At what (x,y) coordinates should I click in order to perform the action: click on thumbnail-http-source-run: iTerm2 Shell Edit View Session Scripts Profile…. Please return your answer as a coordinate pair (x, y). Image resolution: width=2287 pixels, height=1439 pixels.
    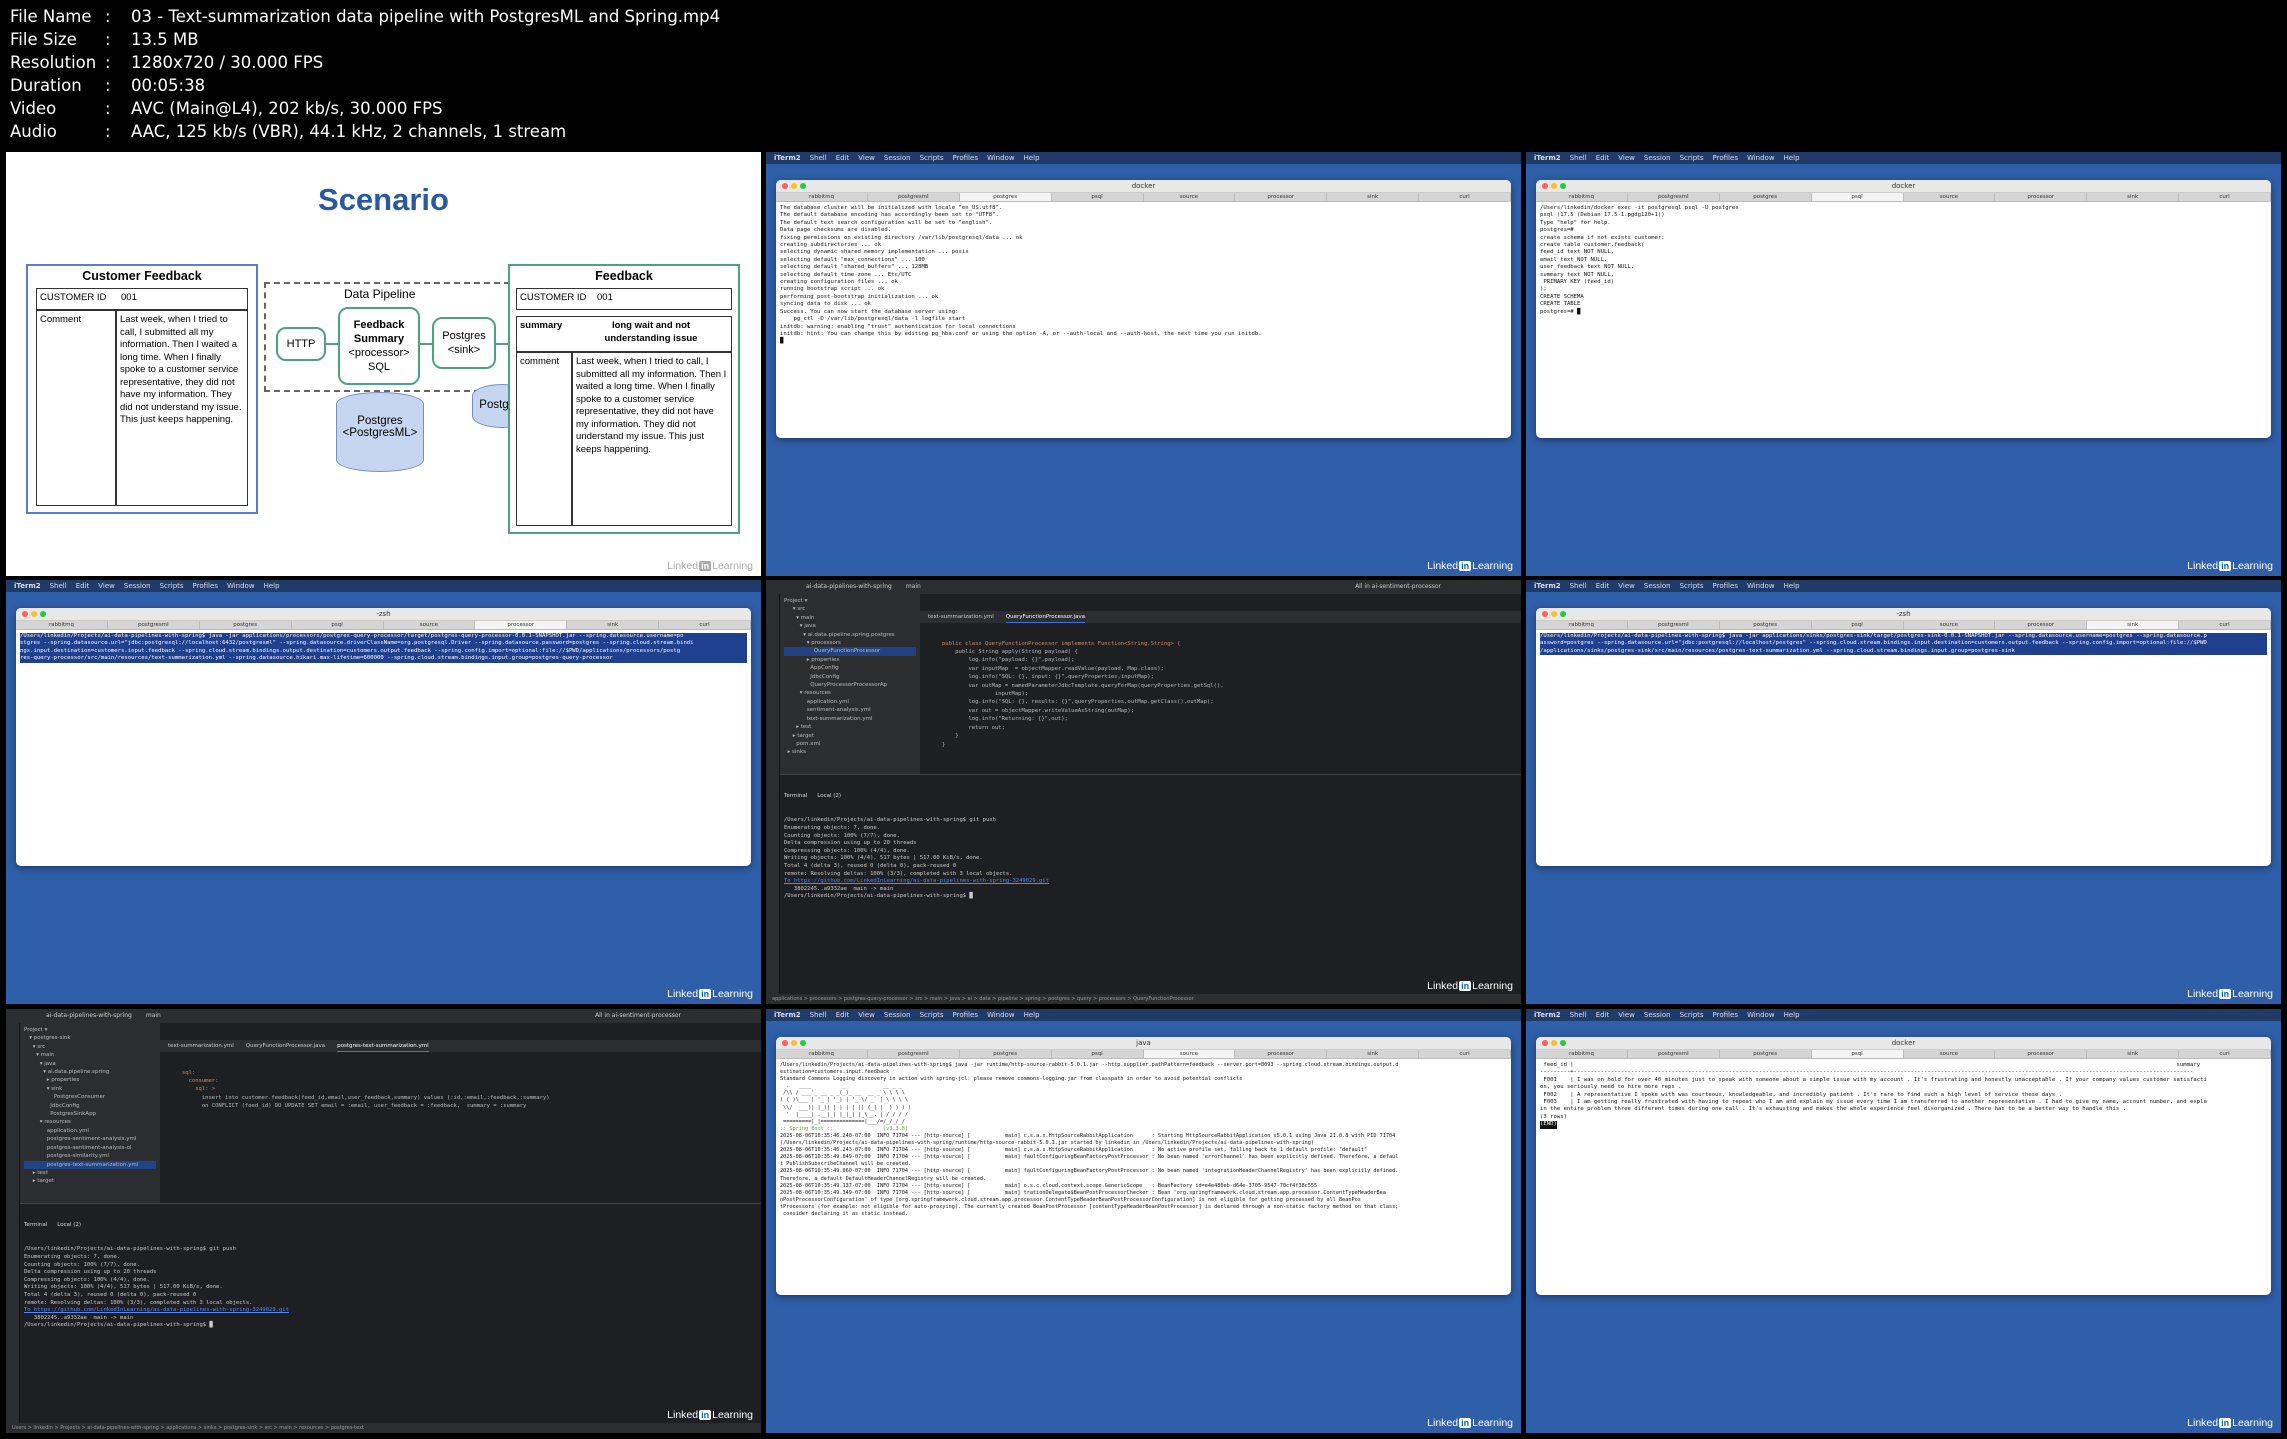
    Looking at the image, I should click on (1143, 1221).